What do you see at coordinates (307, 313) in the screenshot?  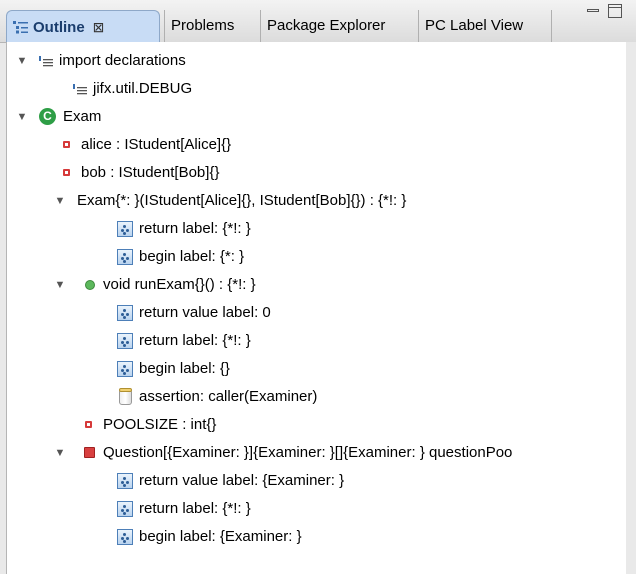 I see `tree-row-label: return value label: 0` at bounding box center [307, 313].